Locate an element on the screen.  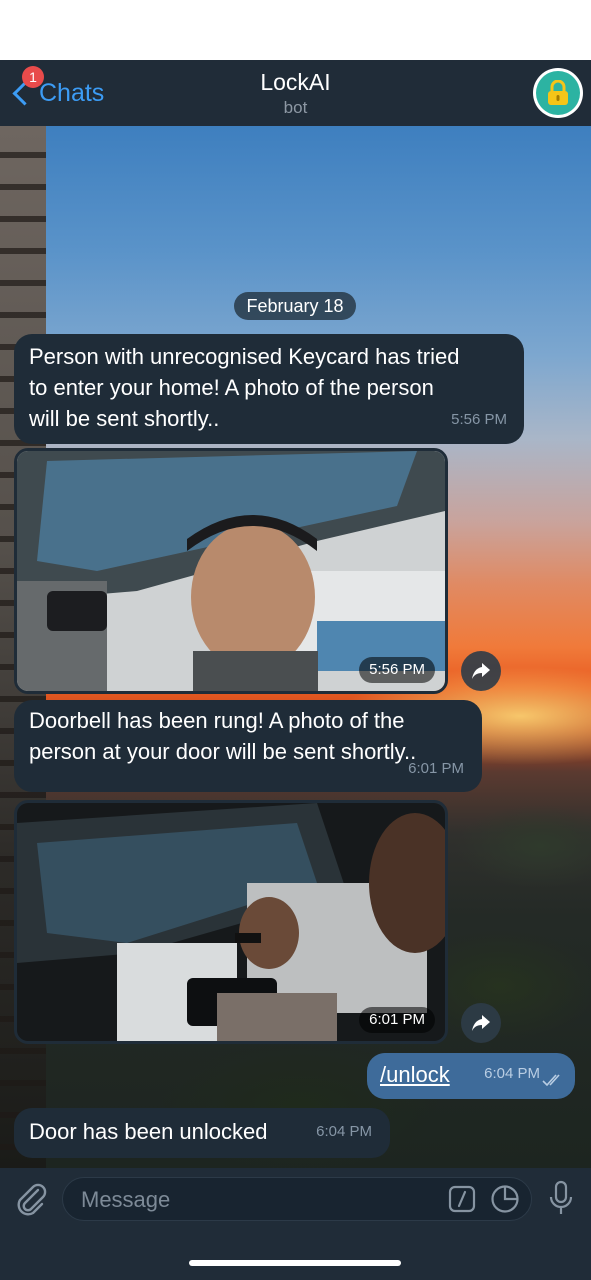
message-input is located at coordinates (261, 1200).